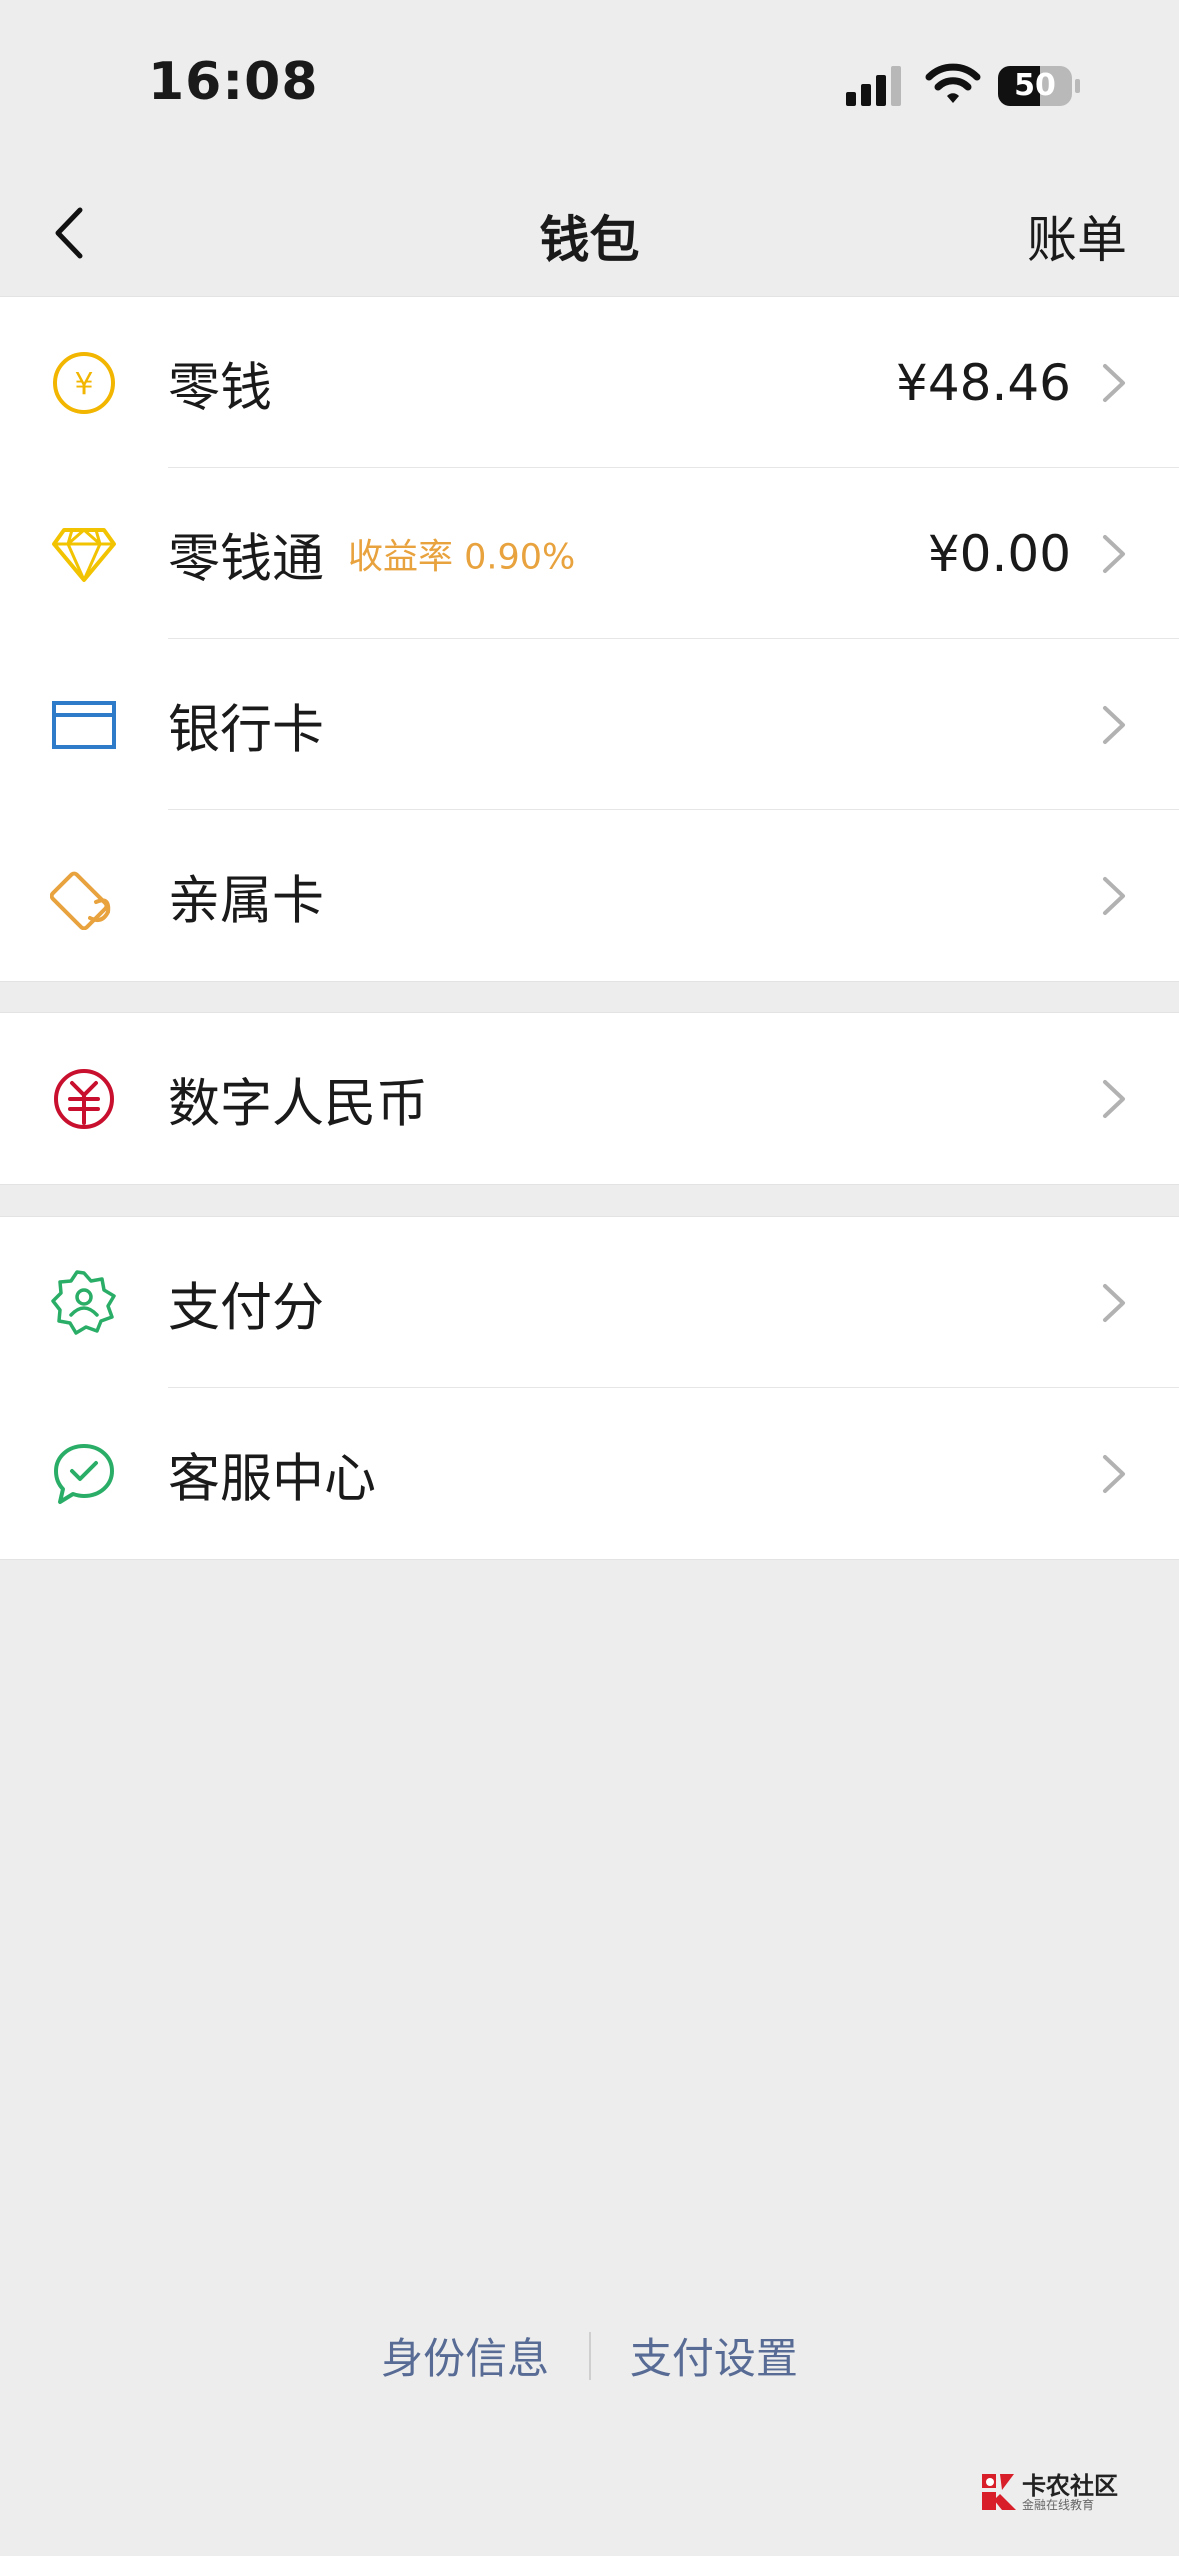 The height and width of the screenshot is (2556, 1179). I want to click on balance-value: ¥48.46, so click(983, 382).